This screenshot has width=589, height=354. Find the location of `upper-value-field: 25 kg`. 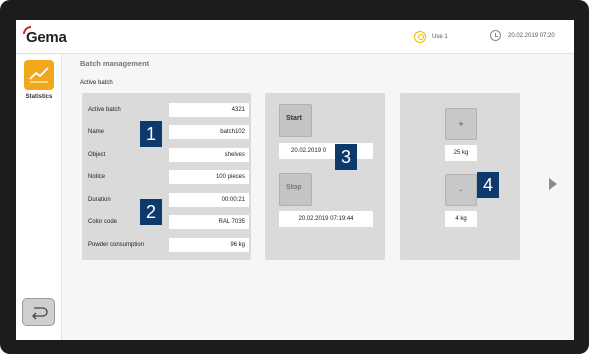

upper-value-field: 25 kg is located at coordinates (461, 153).